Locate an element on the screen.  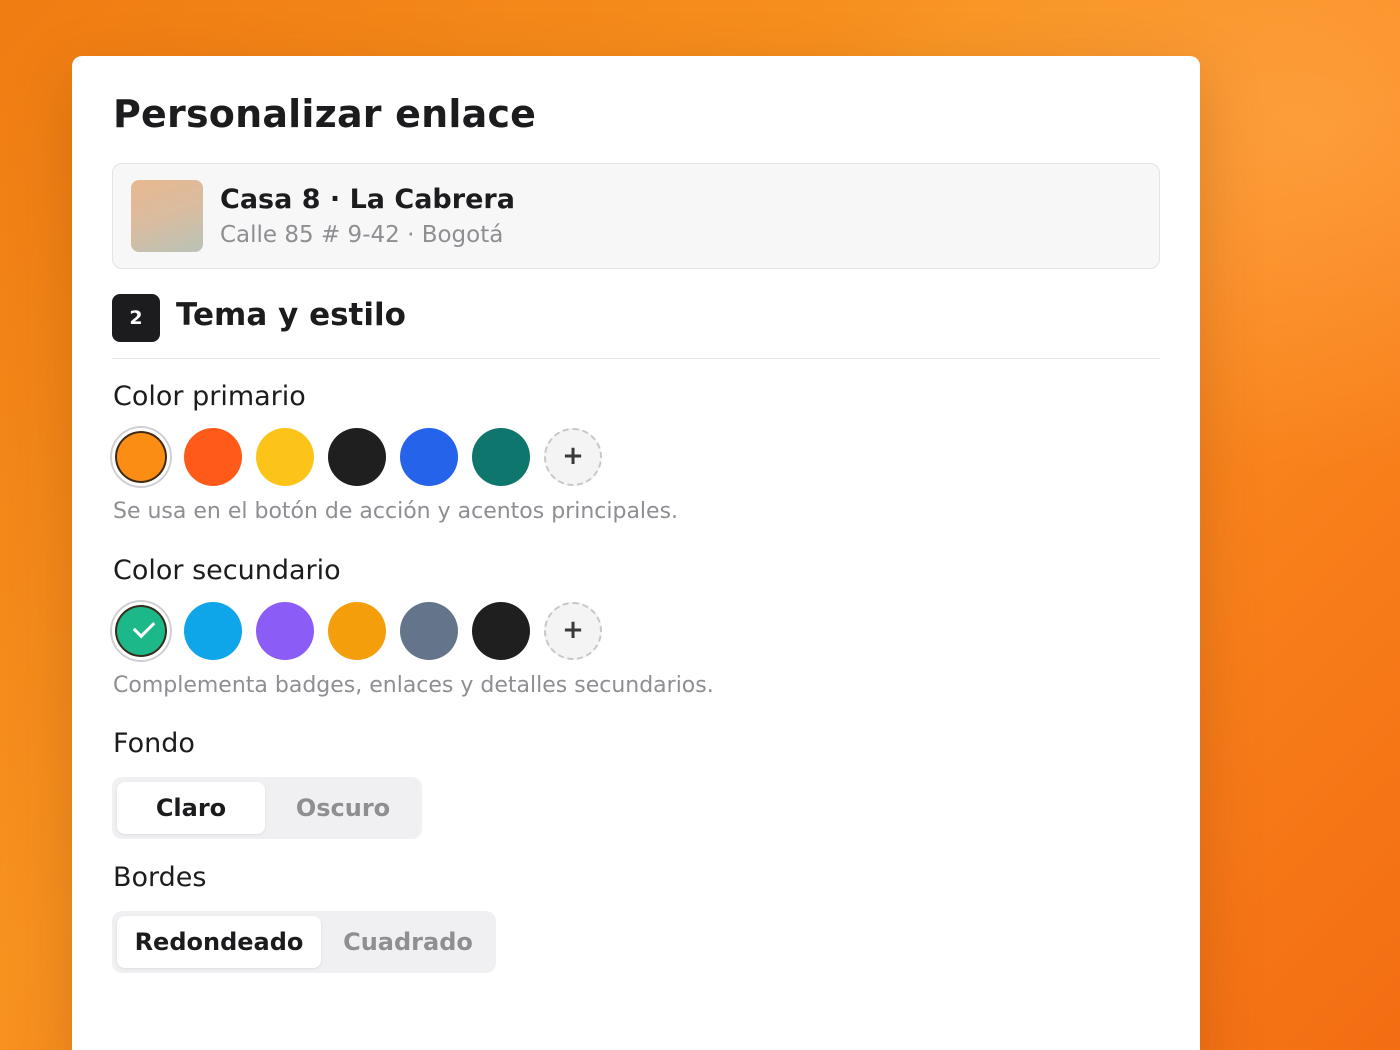
add-secondary-color-button: + is located at coordinates (573, 631).